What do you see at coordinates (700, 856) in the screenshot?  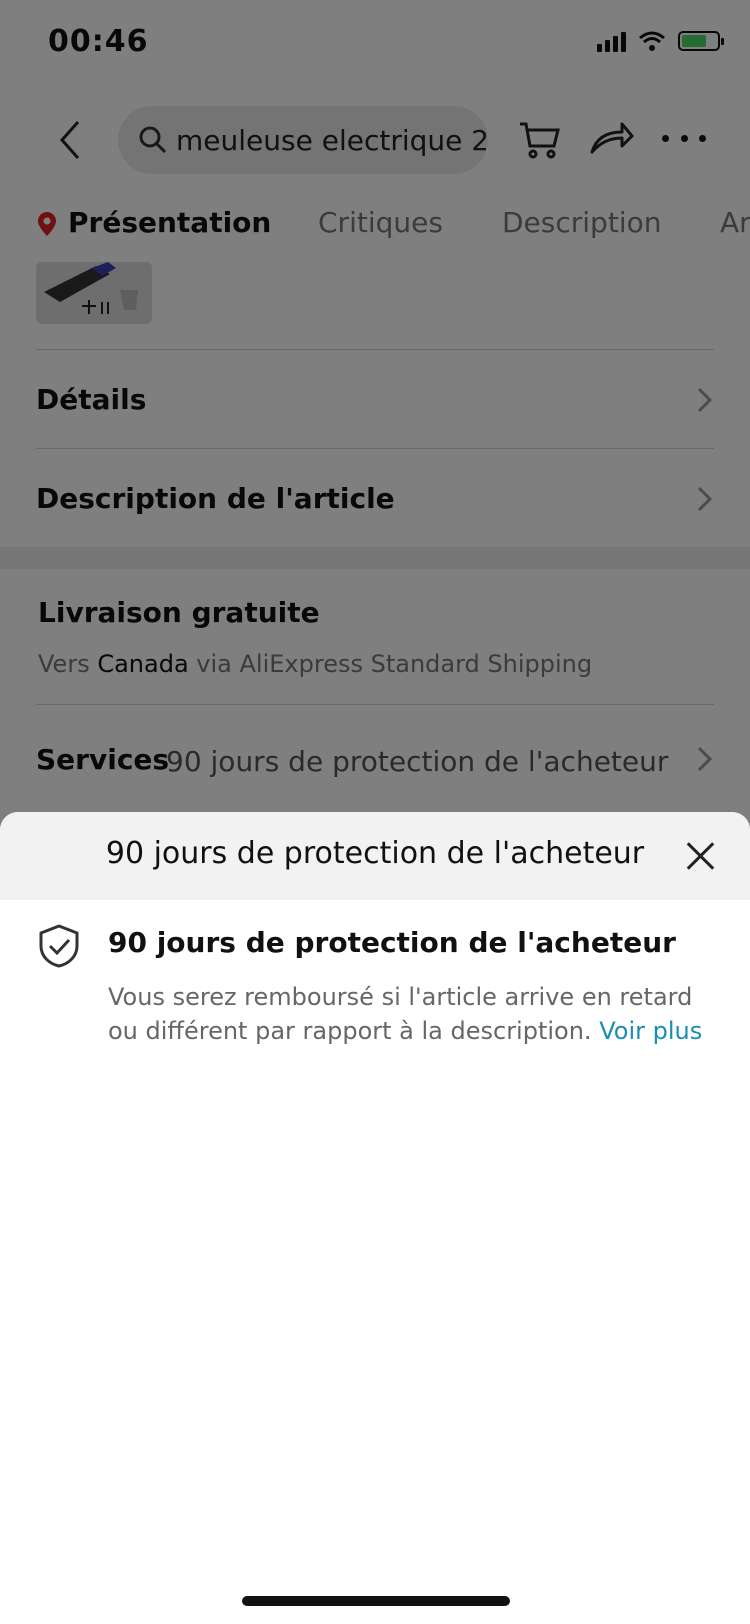 I see `close-button` at bounding box center [700, 856].